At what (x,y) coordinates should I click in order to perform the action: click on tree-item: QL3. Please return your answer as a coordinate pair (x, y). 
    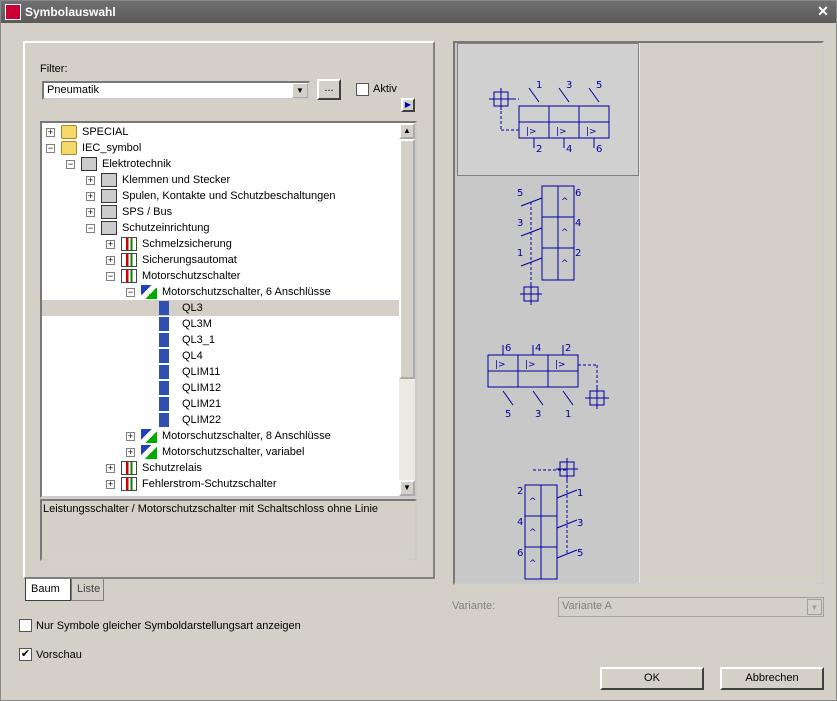
    Looking at the image, I should click on (221, 308).